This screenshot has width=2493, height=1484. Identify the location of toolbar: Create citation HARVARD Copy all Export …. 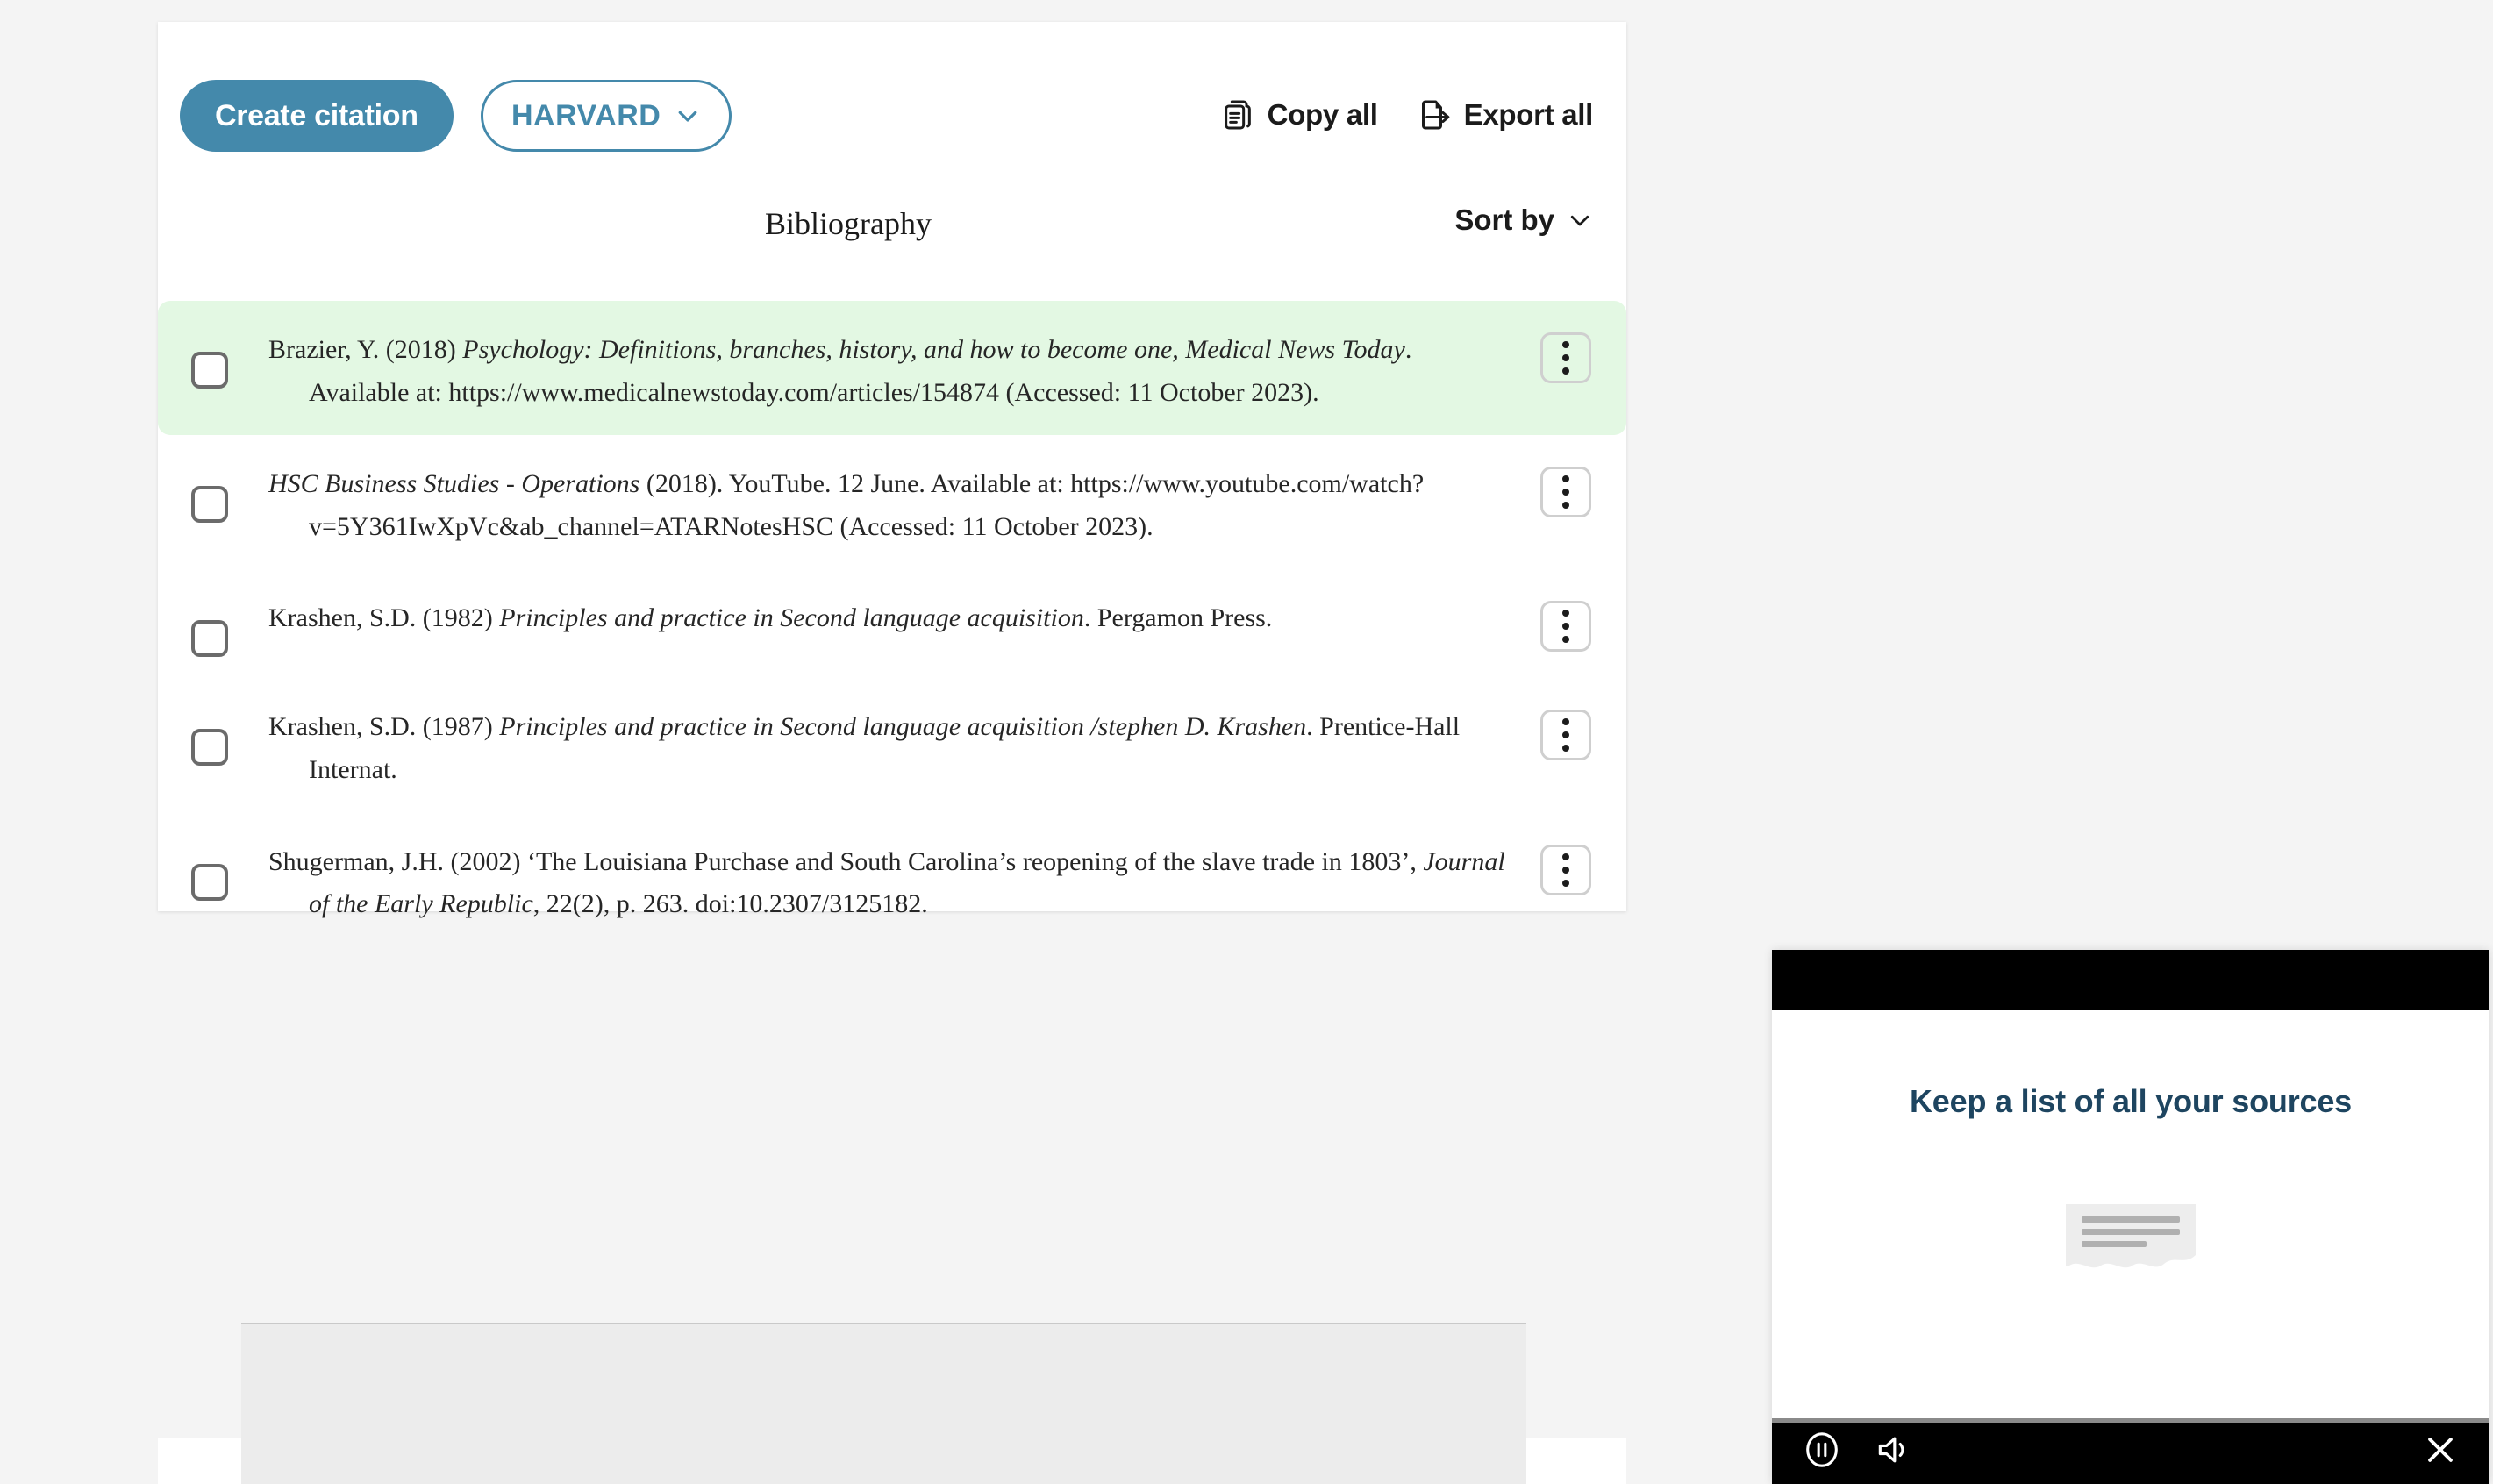
(892, 88).